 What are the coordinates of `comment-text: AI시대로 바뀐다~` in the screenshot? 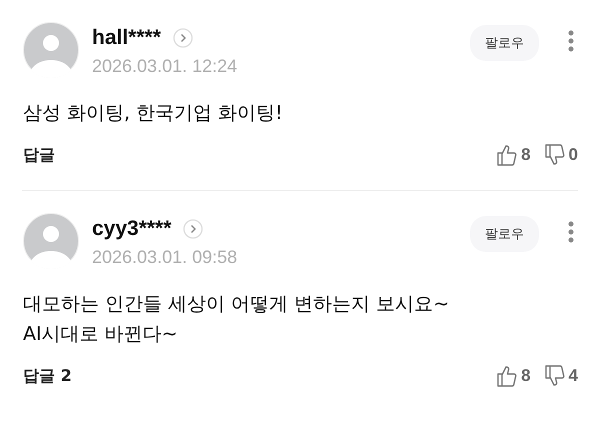 It's located at (101, 334).